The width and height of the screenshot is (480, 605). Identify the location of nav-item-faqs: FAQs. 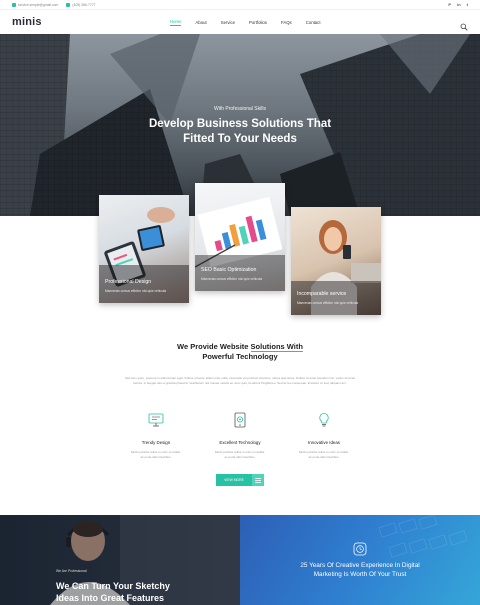
(286, 22).